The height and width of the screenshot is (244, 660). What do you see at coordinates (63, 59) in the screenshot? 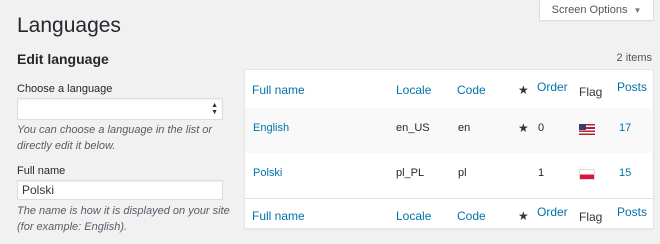
I see `edit-language-title: Edit language` at bounding box center [63, 59].